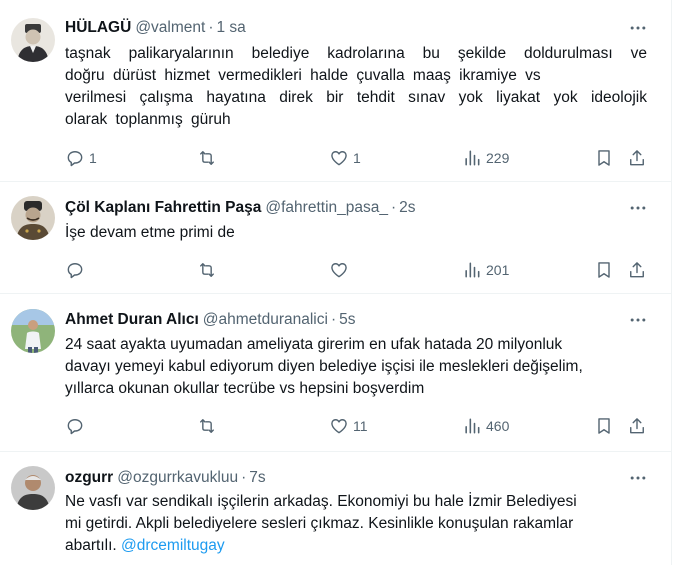  Describe the element at coordinates (360, 426) in the screenshot. I see `like-count: 11` at that location.